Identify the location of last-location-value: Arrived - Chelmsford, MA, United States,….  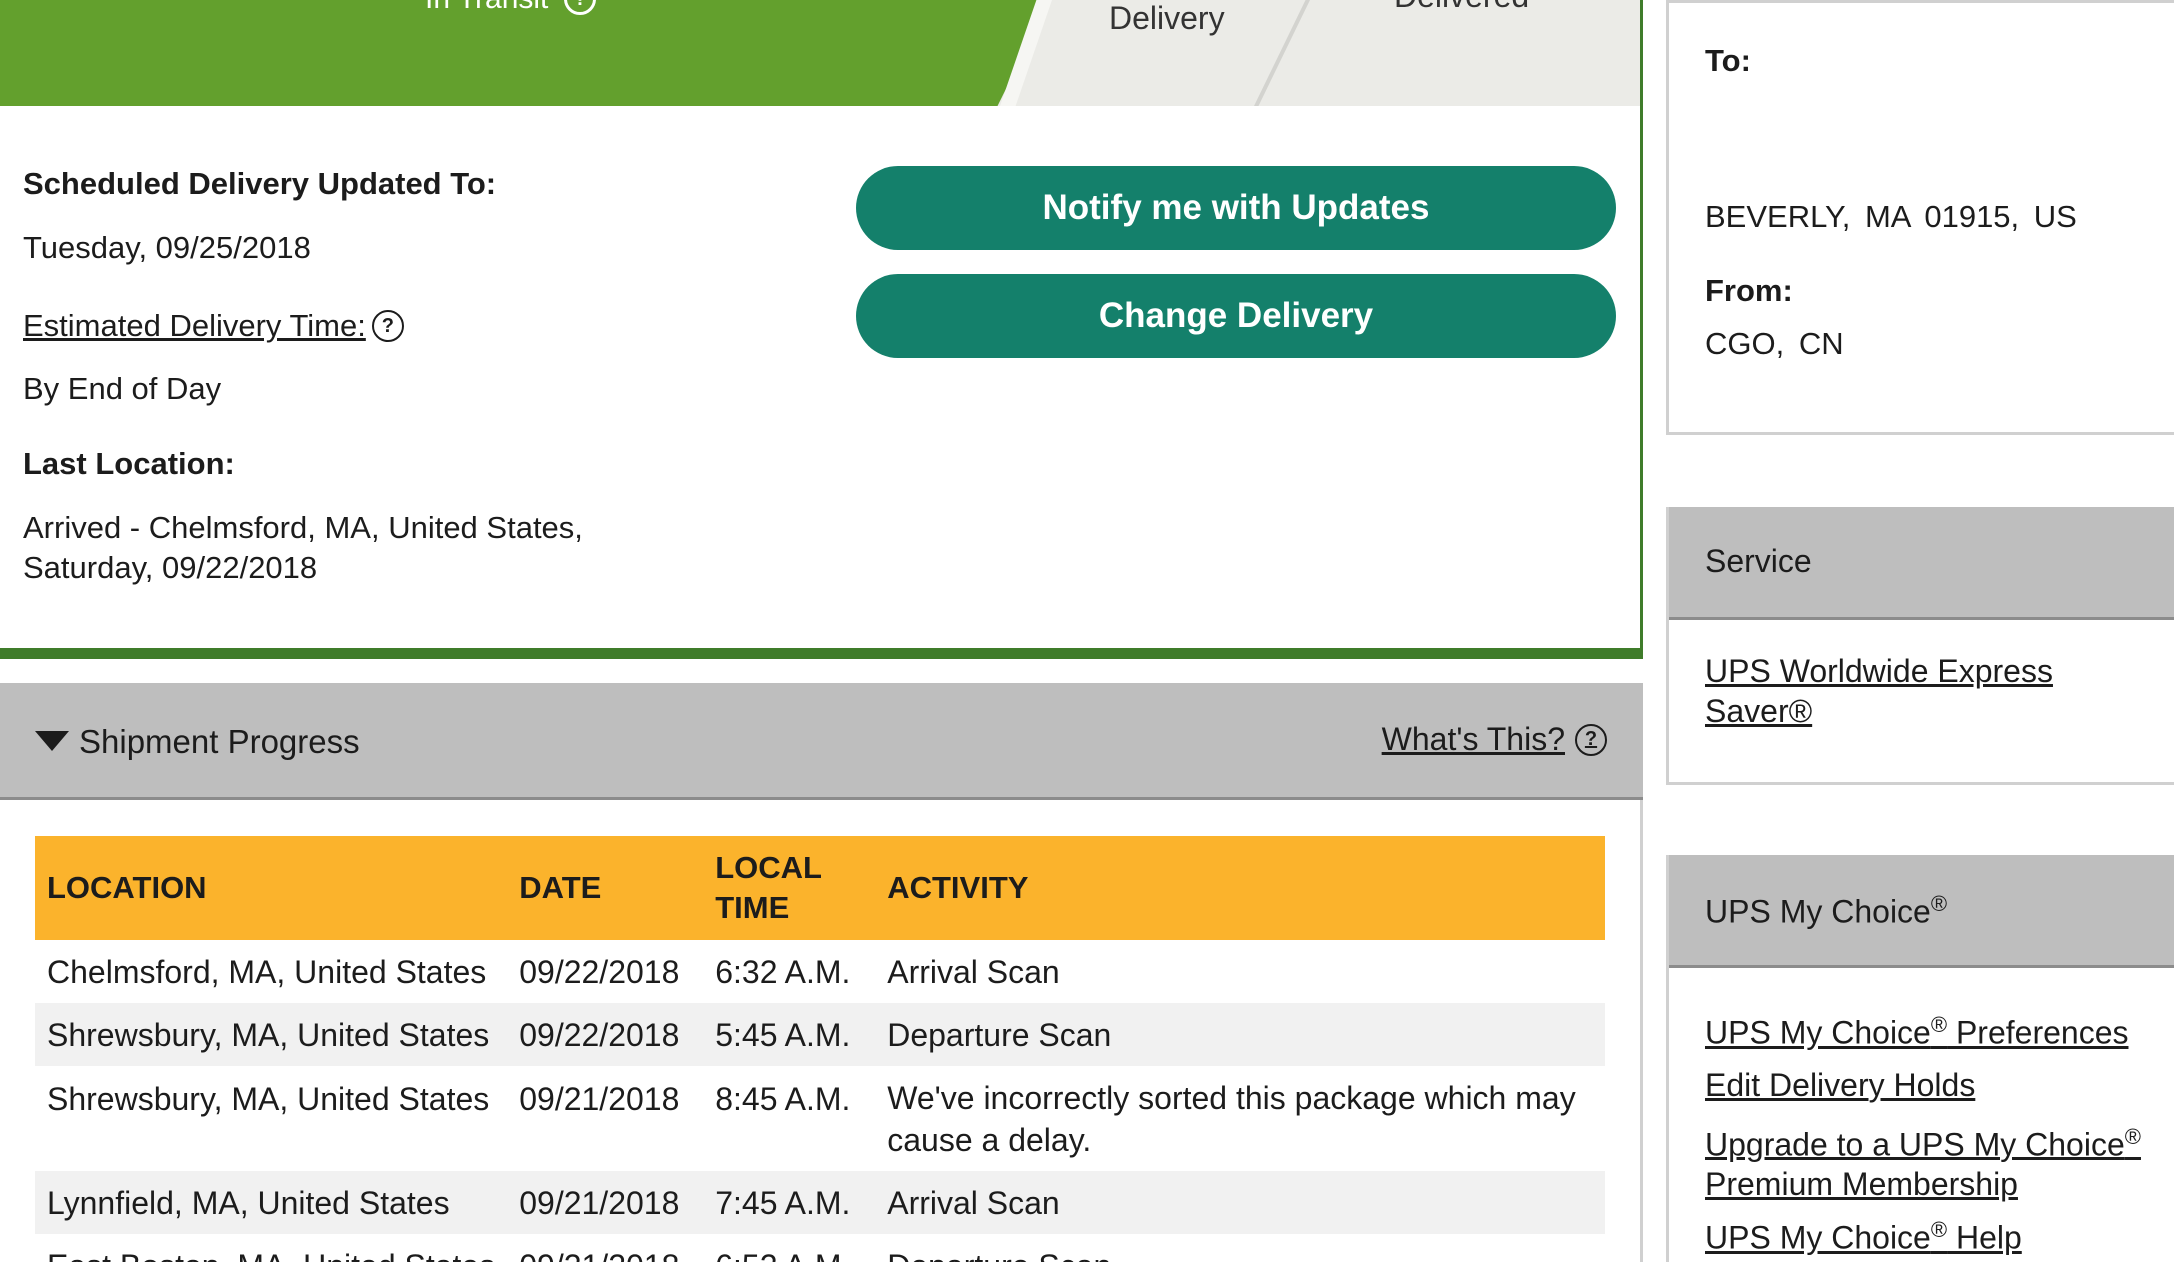
(303, 548).